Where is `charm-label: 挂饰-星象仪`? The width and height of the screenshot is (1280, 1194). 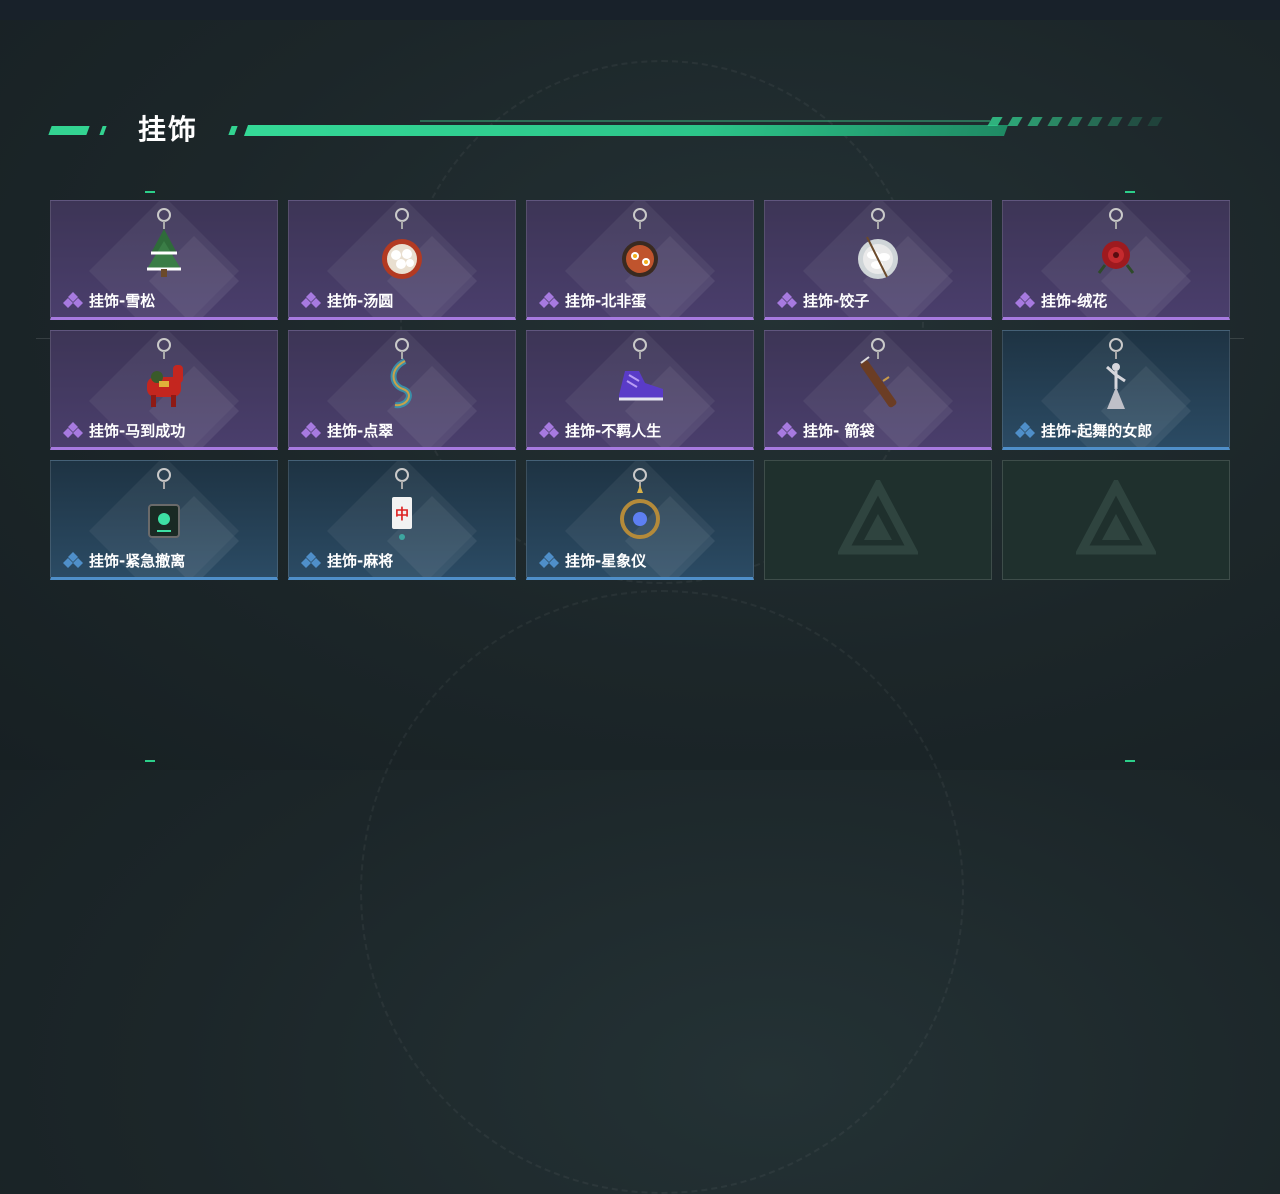 charm-label: 挂饰-星象仪 is located at coordinates (592, 560).